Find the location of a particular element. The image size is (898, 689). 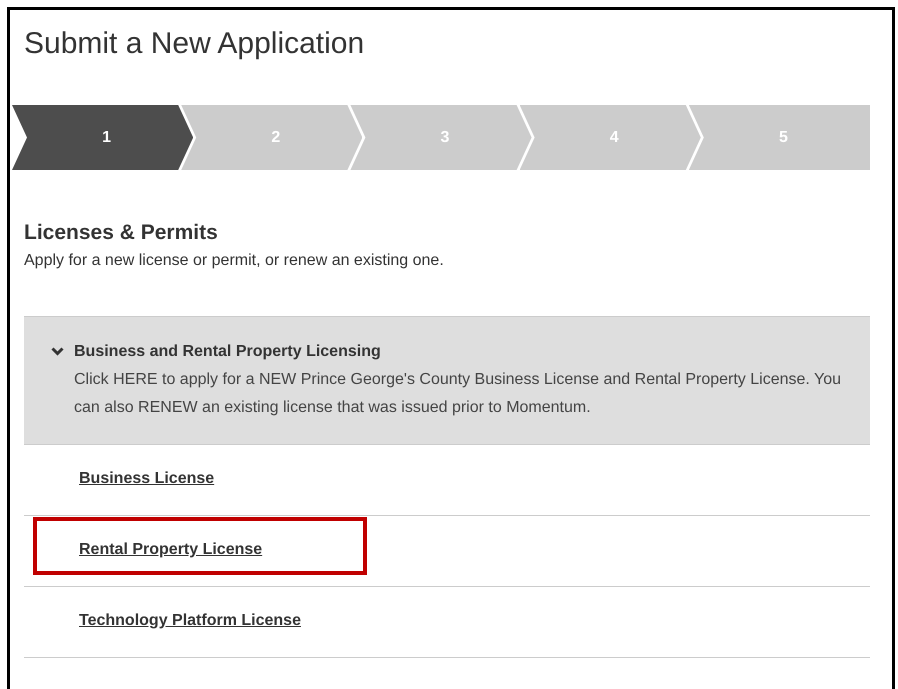

license-link: Rental Property License is located at coordinates (170, 550).